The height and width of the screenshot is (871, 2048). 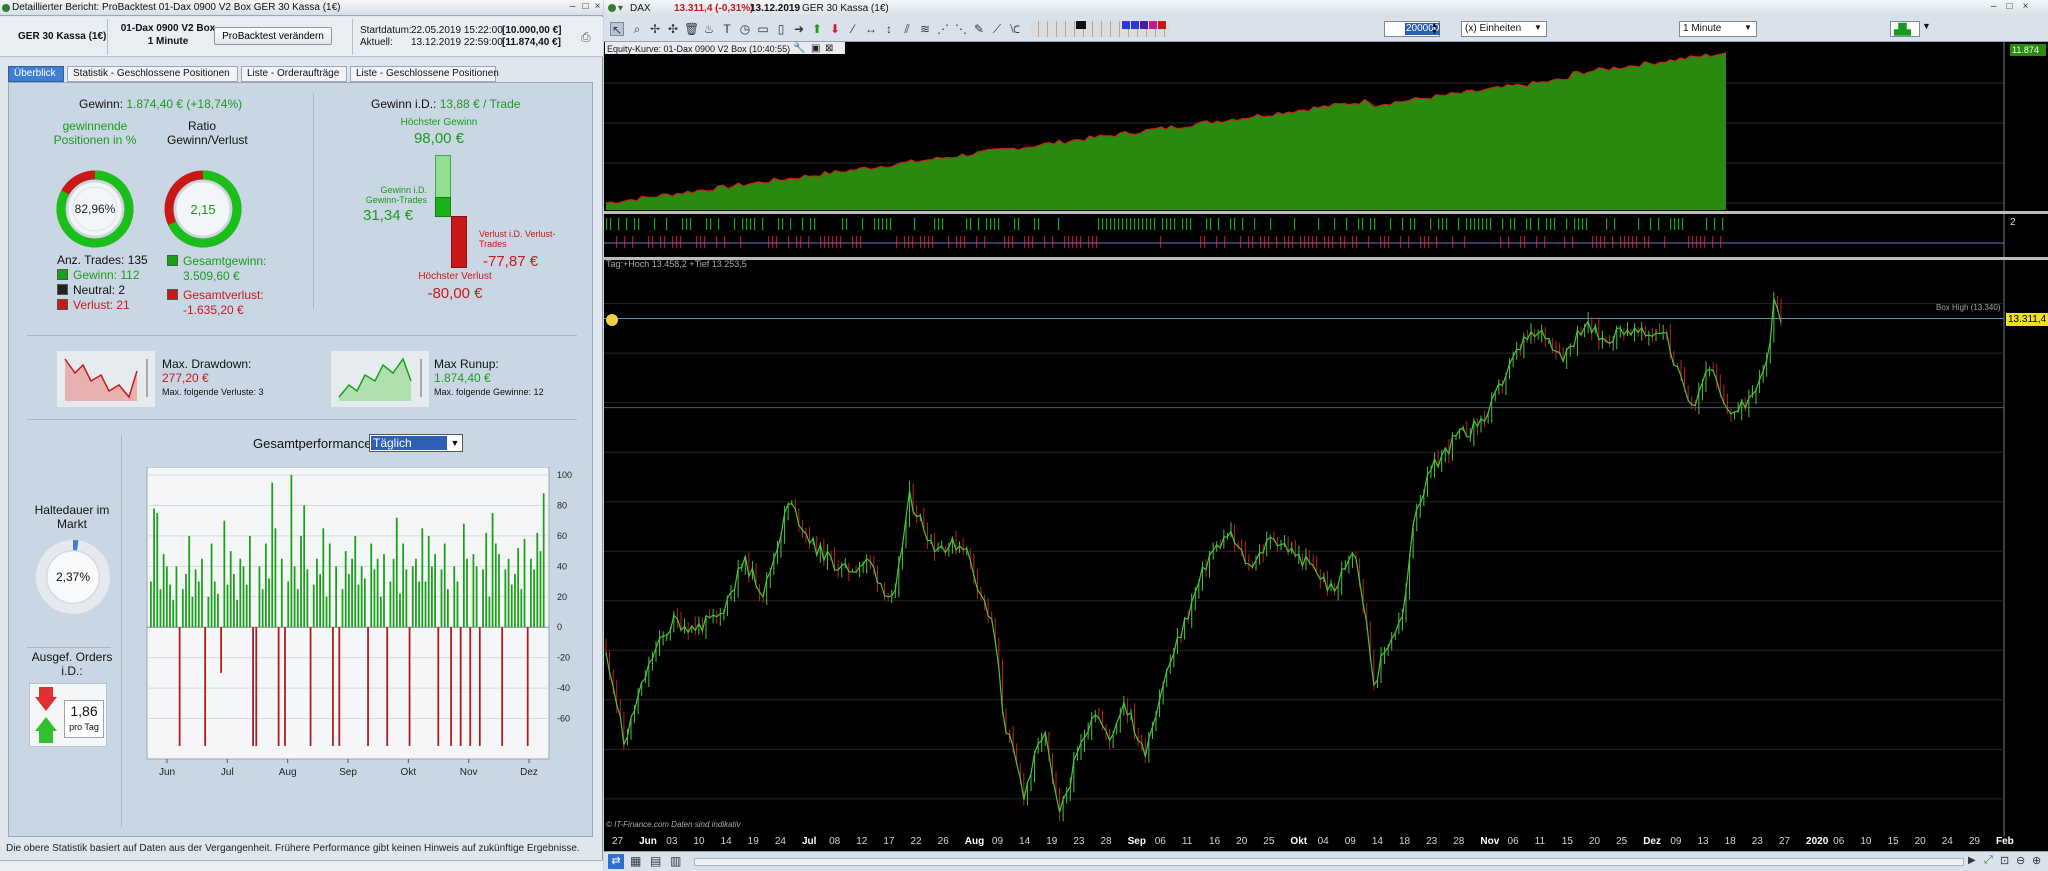 What do you see at coordinates (1434, 32) in the screenshot?
I see `stepper-down-icon: ▼` at bounding box center [1434, 32].